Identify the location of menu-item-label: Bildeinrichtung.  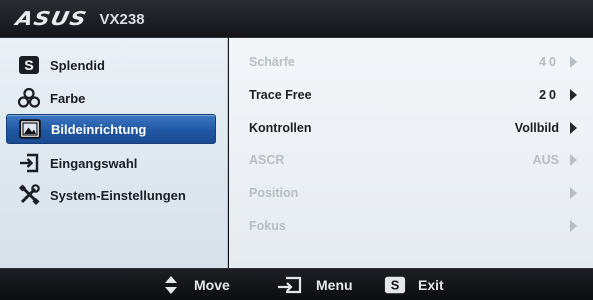
(99, 129).